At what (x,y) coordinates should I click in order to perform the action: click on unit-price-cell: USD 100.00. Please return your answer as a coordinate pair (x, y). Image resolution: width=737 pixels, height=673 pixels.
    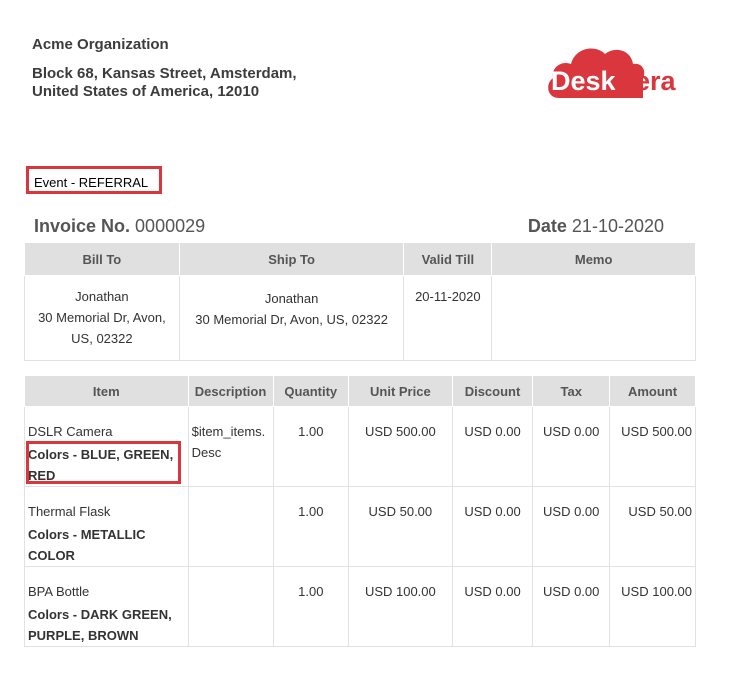
    Looking at the image, I should click on (400, 606).